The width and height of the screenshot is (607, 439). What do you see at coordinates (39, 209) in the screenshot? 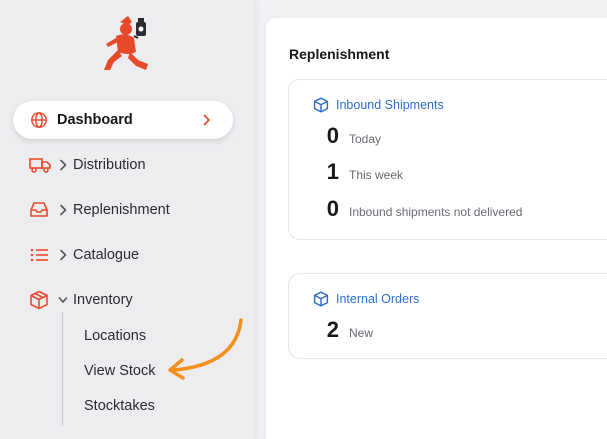
I see `inbox-icon` at bounding box center [39, 209].